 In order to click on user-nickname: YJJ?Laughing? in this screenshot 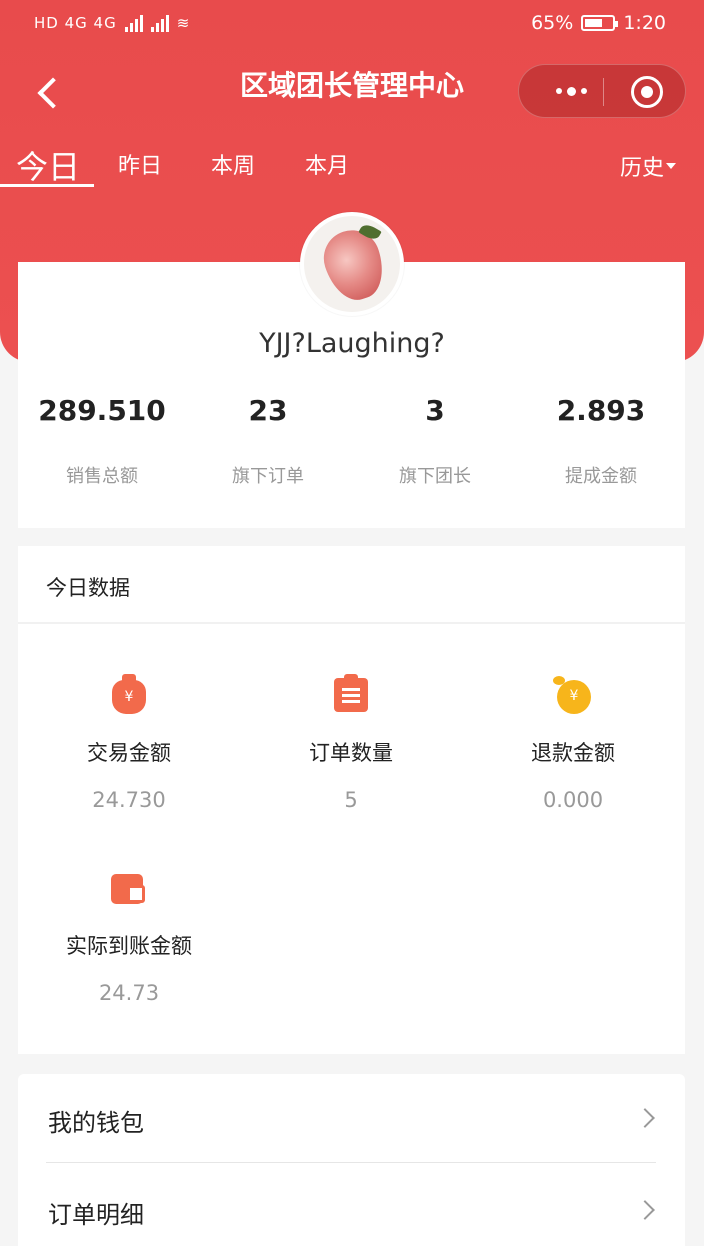, I will do `click(352, 343)`.